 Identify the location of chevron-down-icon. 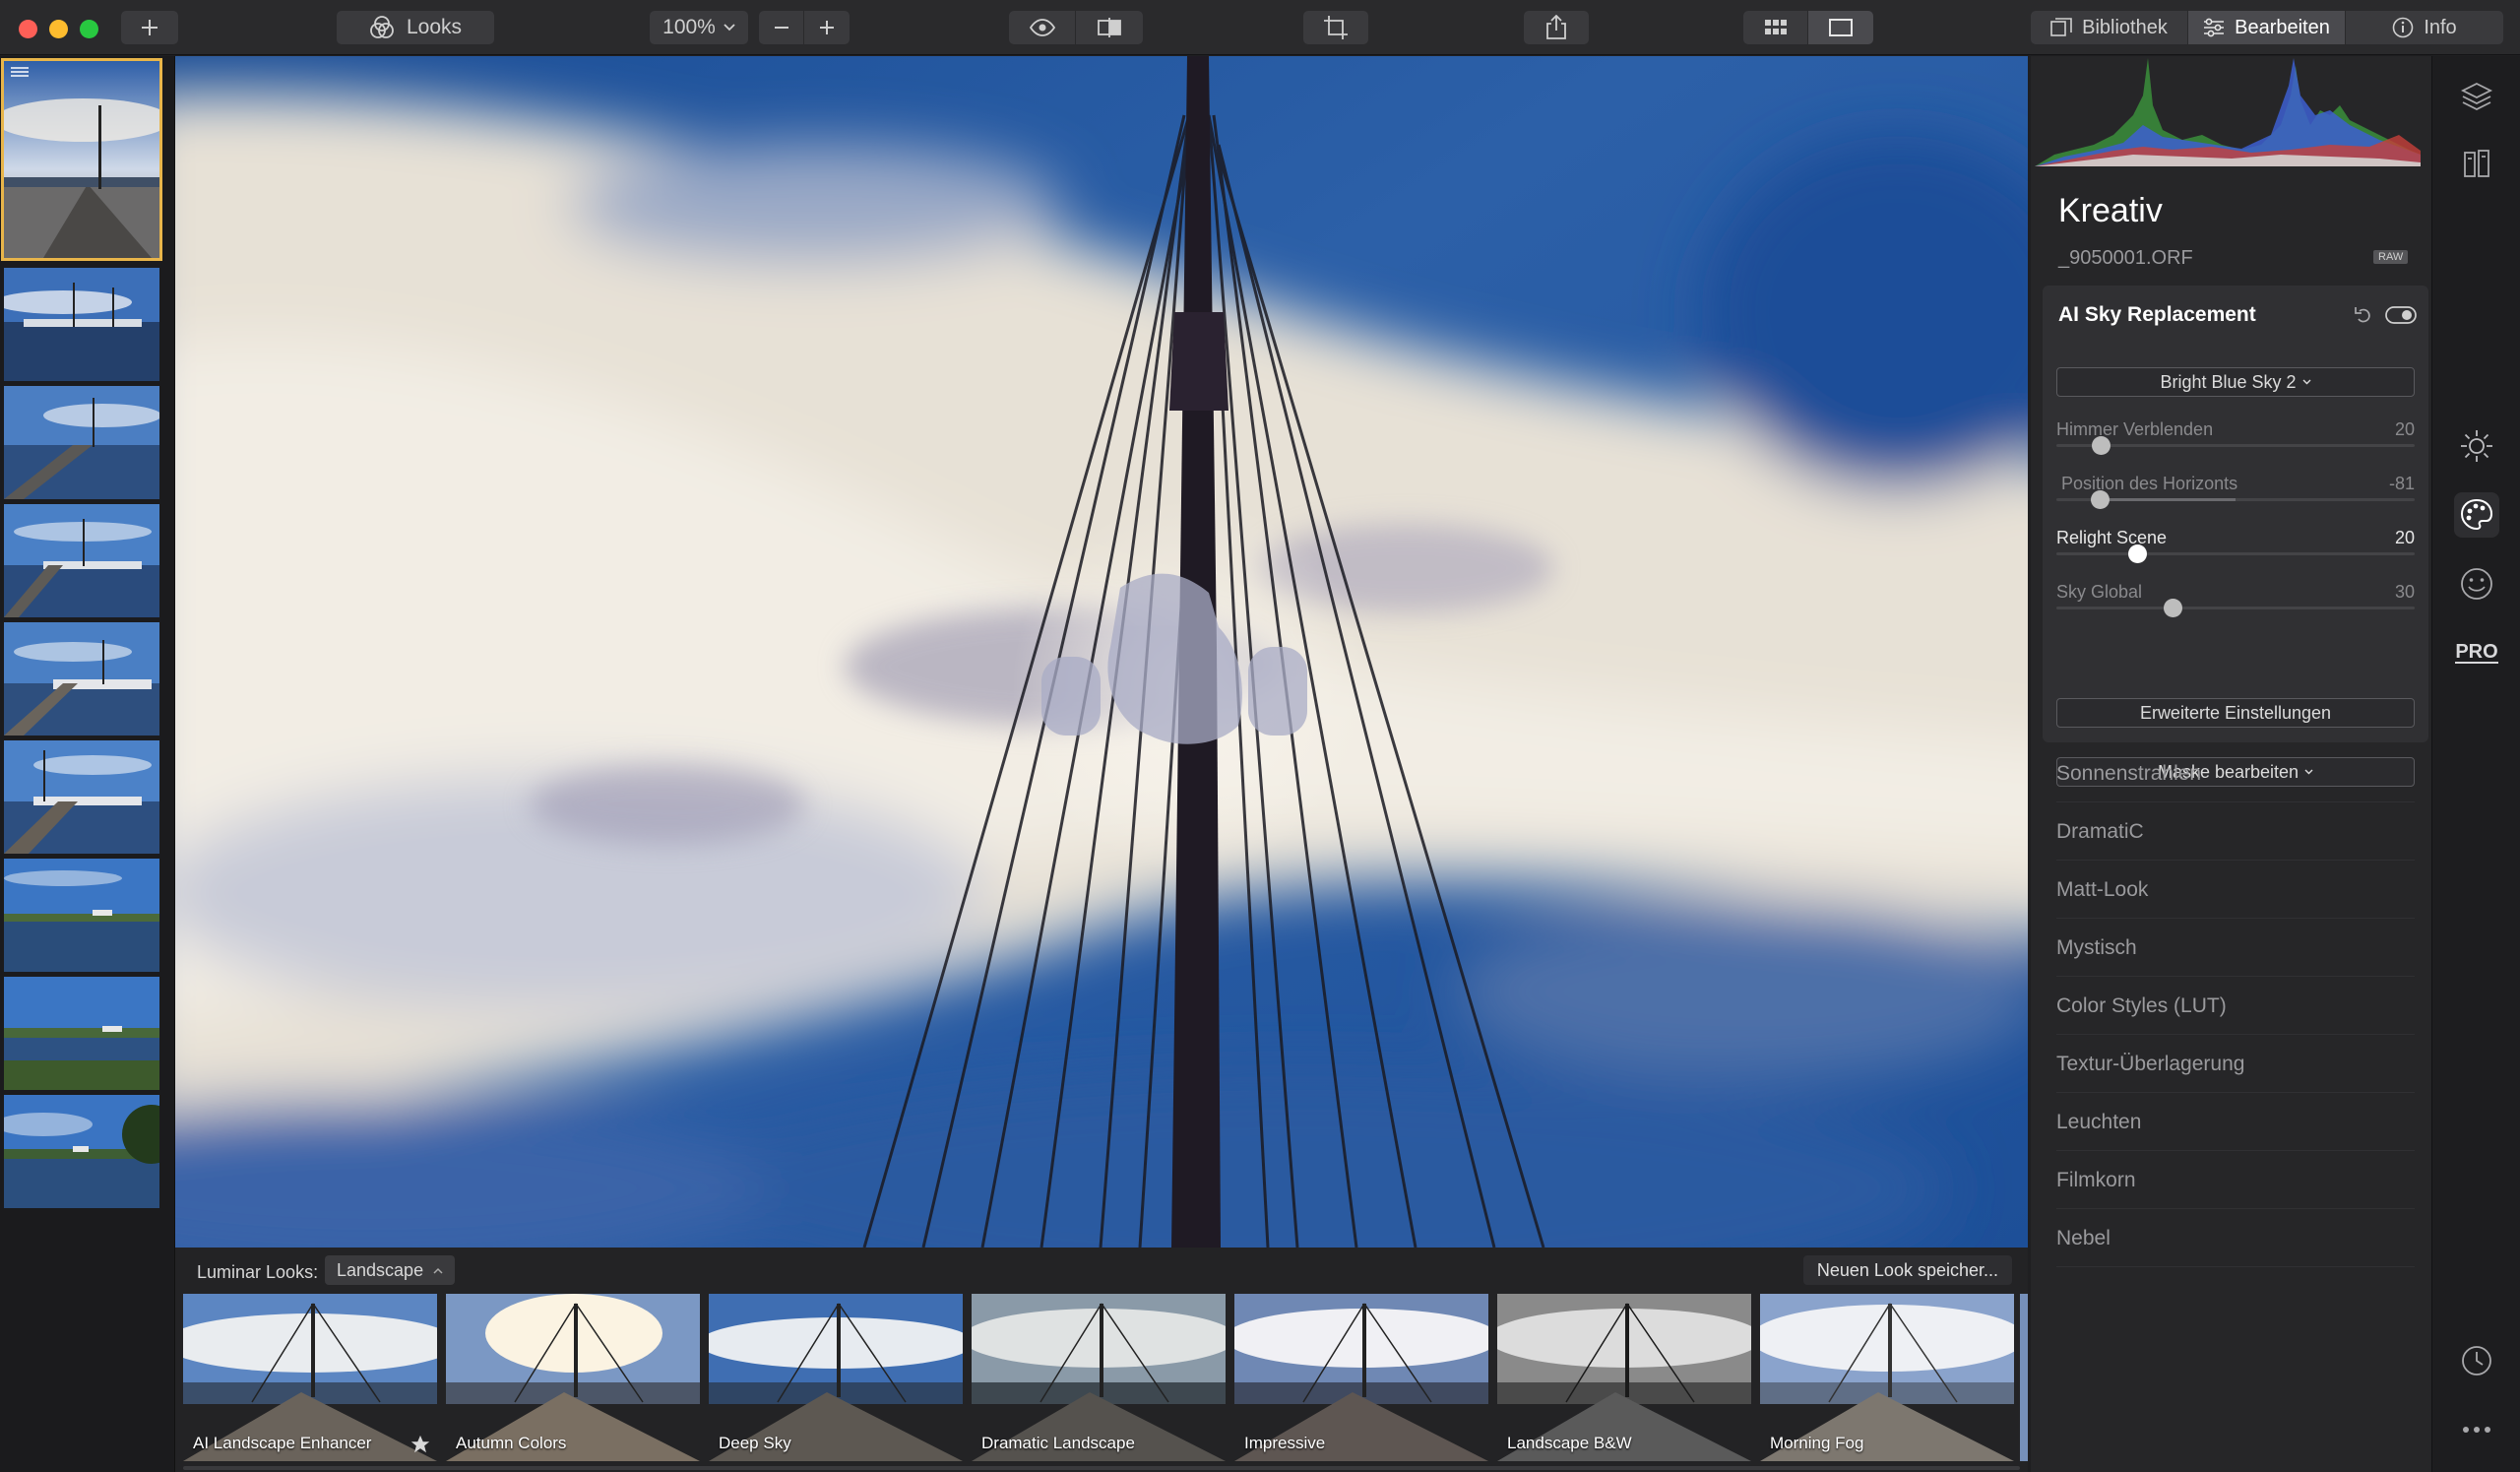
(2306, 382).